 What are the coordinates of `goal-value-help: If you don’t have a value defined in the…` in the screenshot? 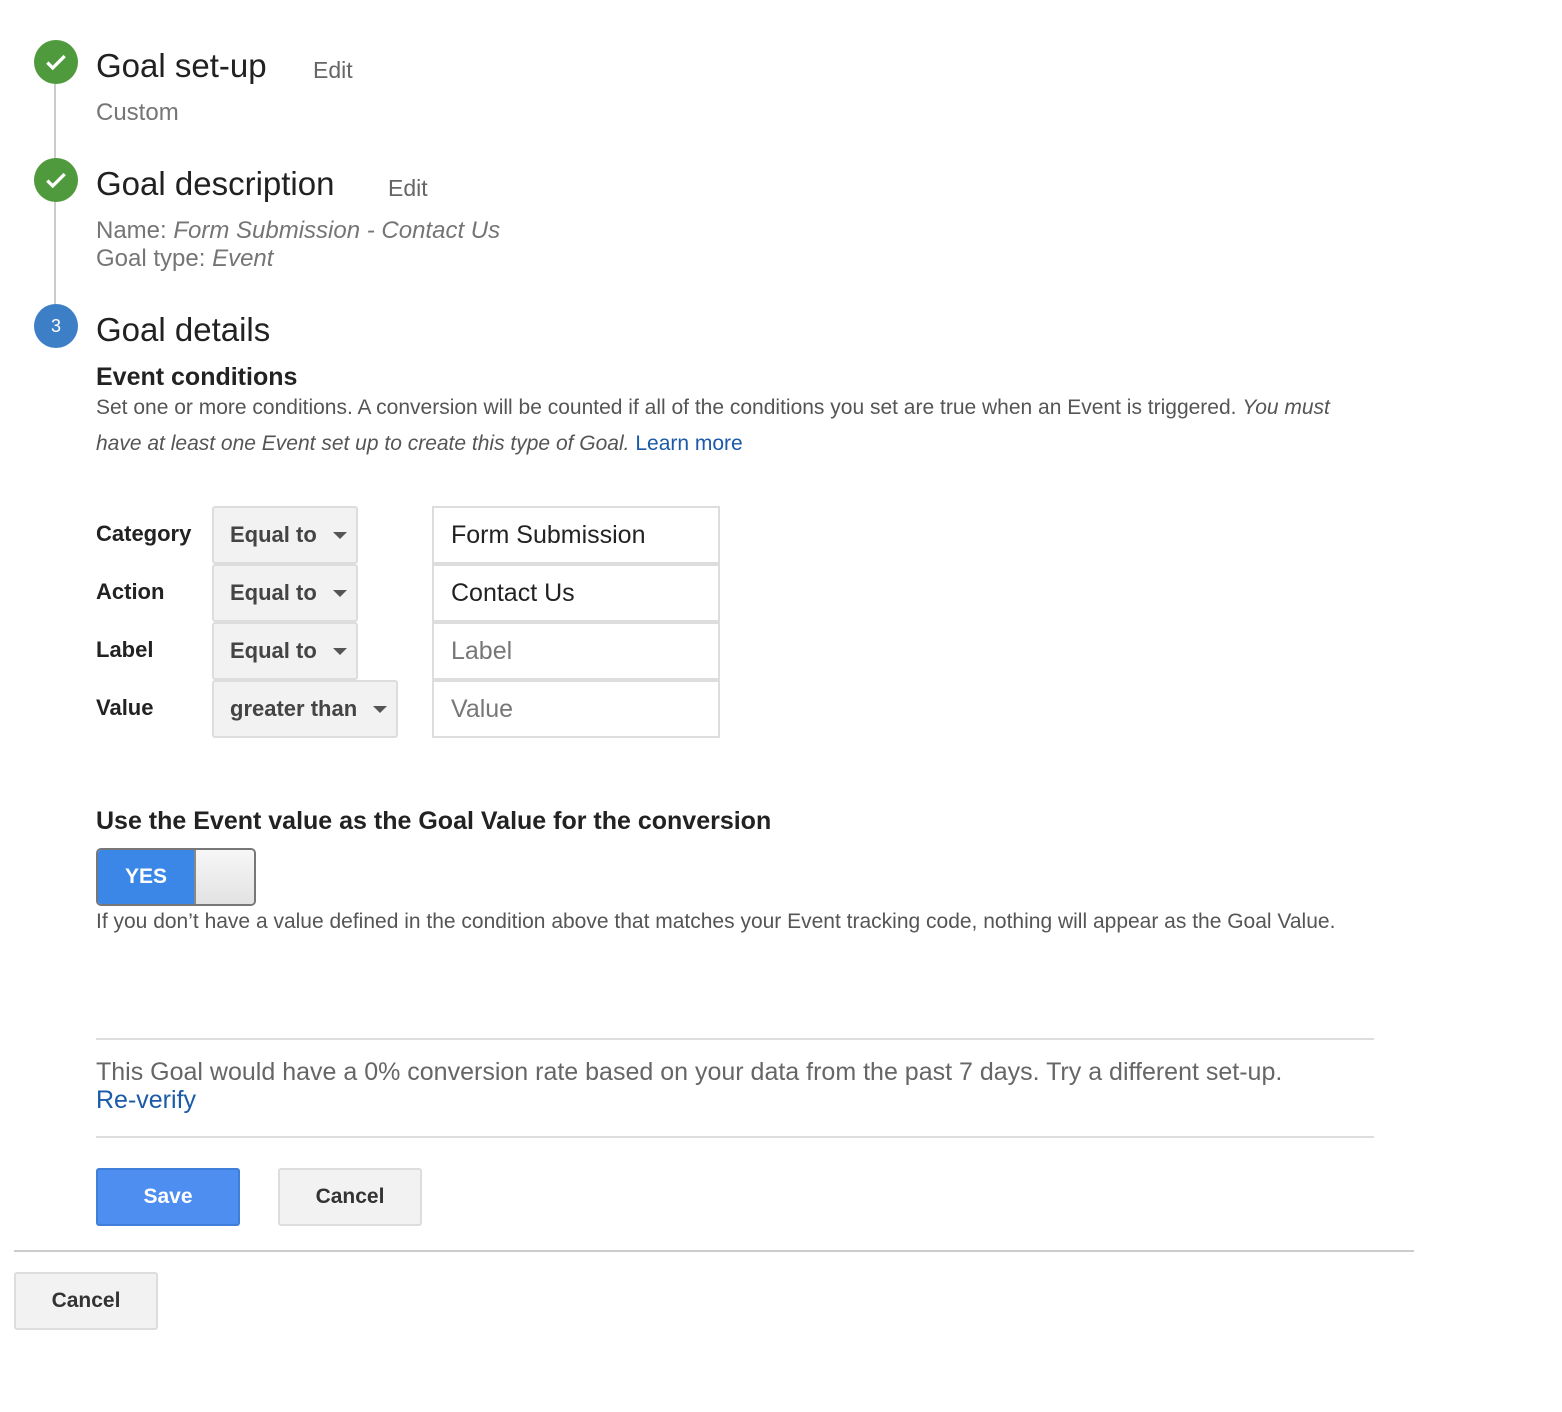 It's located at (716, 921).